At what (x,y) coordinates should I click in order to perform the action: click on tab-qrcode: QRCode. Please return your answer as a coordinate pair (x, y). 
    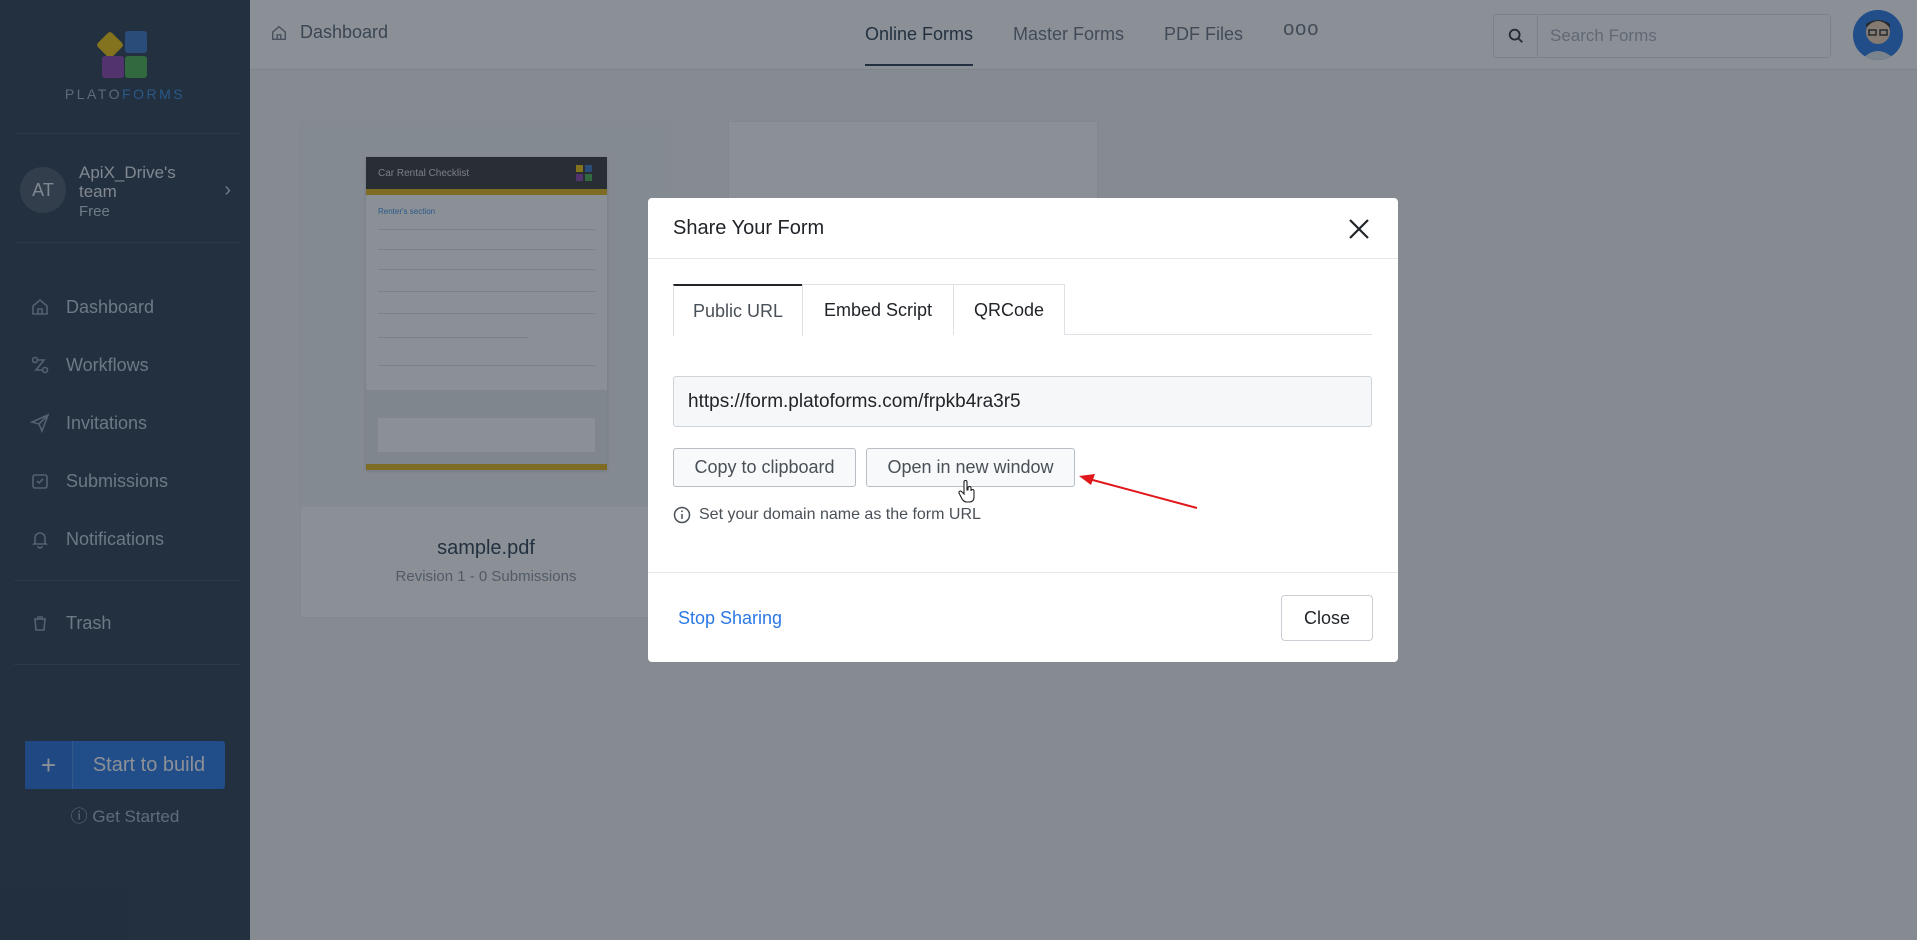
    Looking at the image, I should click on (1009, 309).